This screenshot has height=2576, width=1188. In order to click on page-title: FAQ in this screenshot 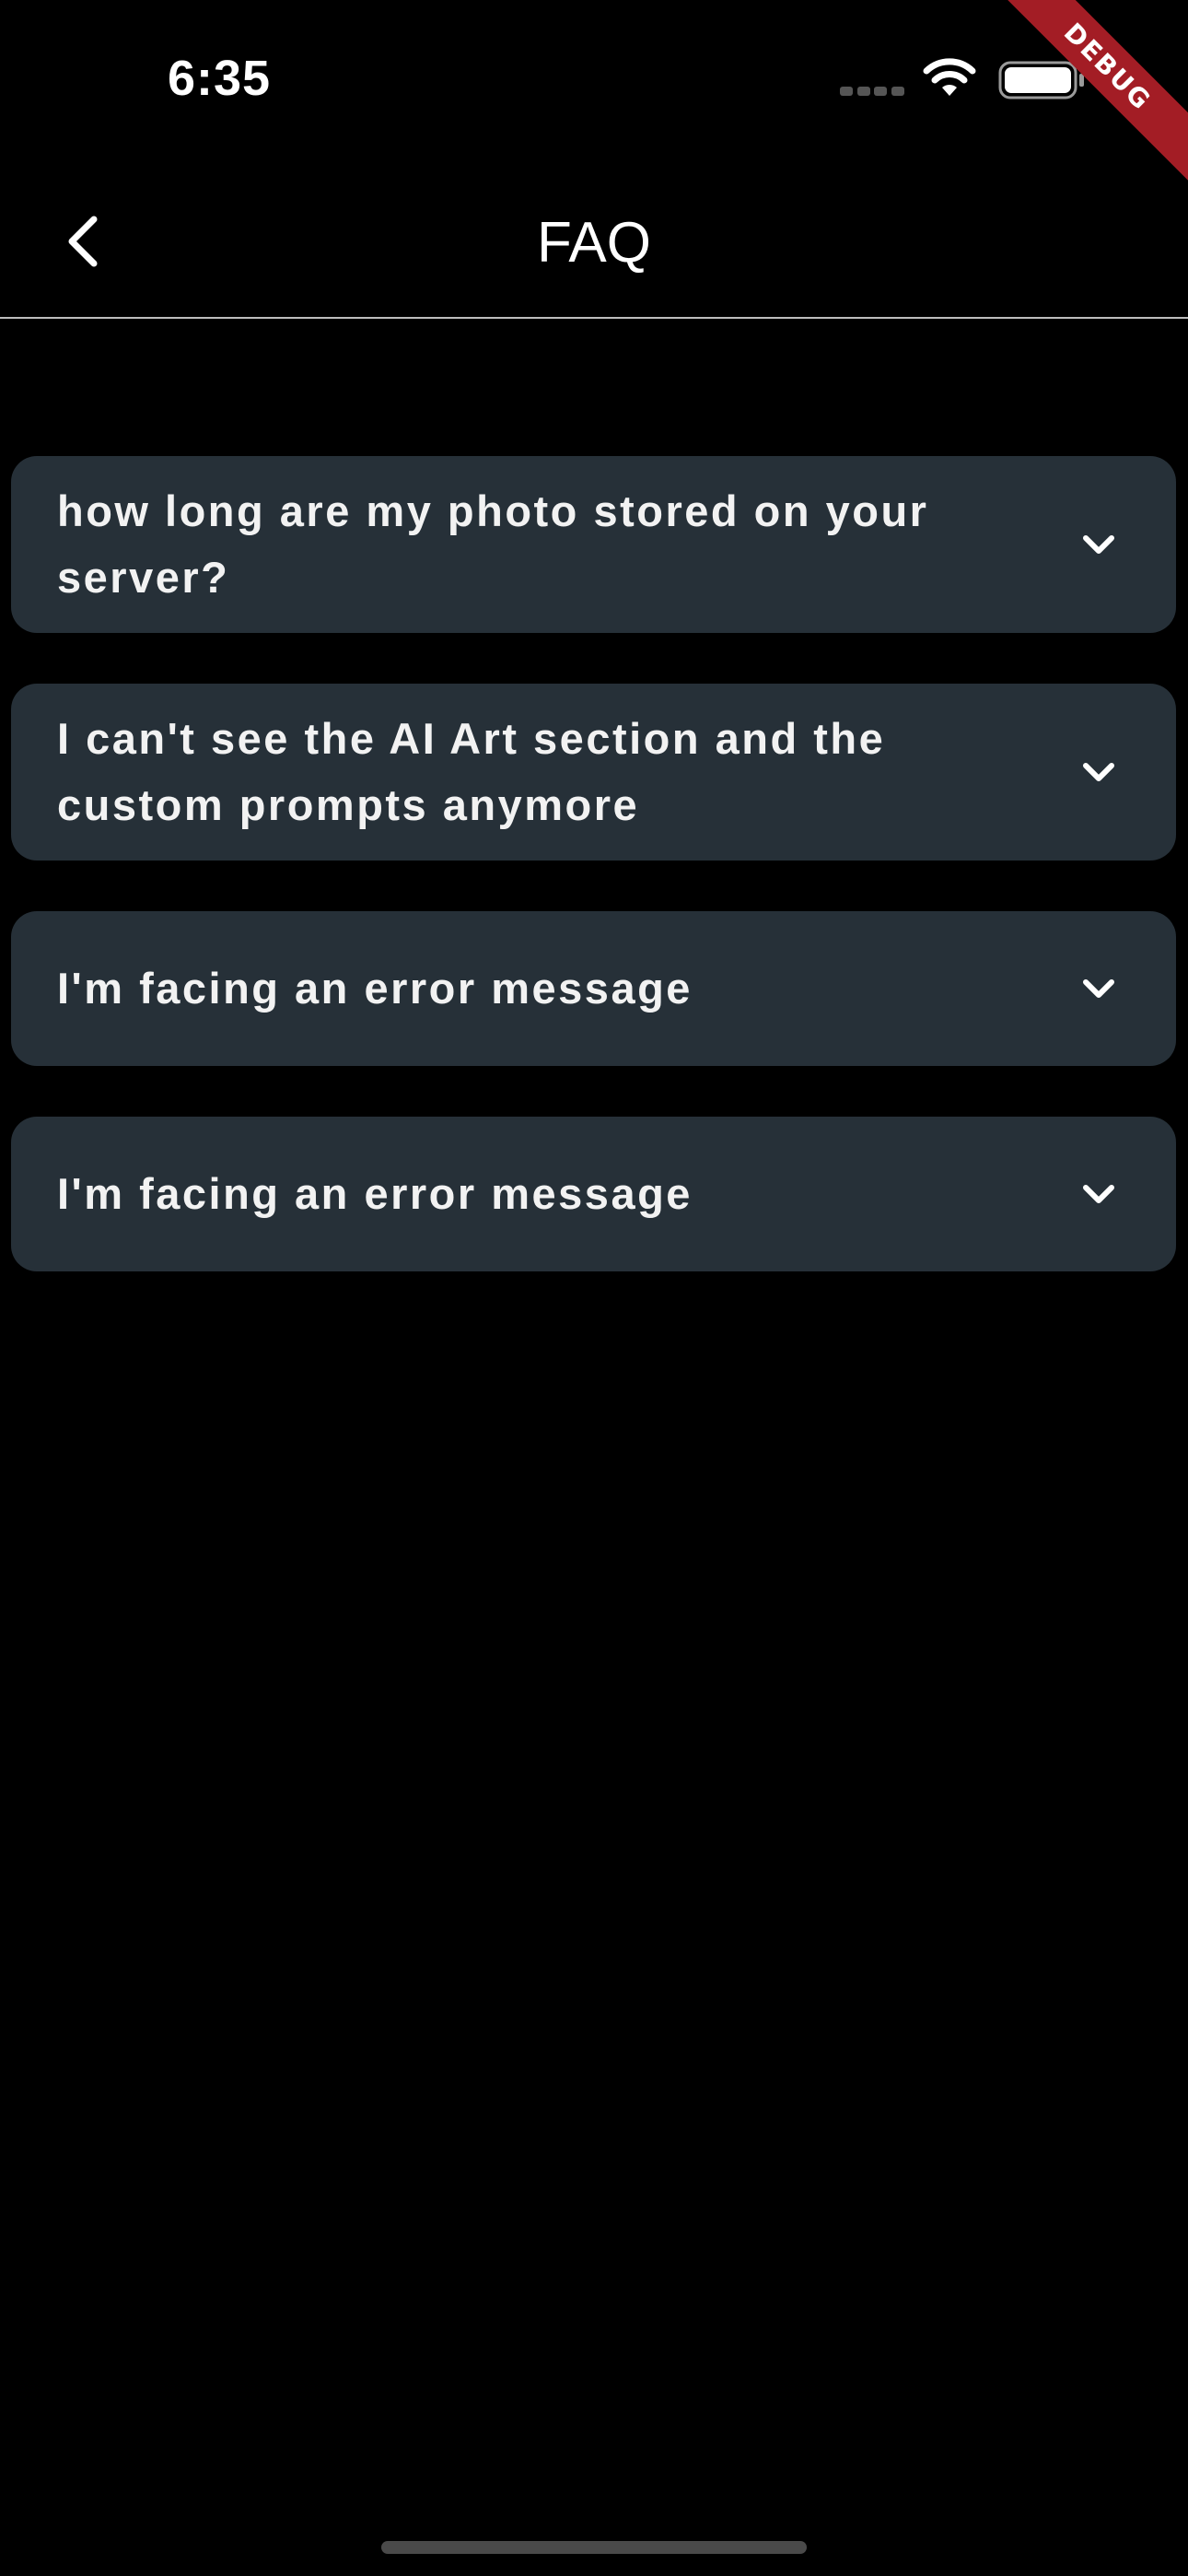, I will do `click(594, 243)`.